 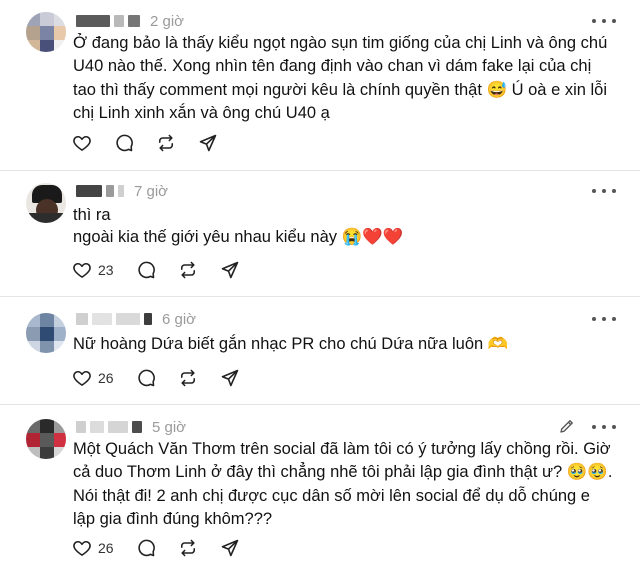 What do you see at coordinates (169, 427) in the screenshot?
I see `timestamp: 5 giờ` at bounding box center [169, 427].